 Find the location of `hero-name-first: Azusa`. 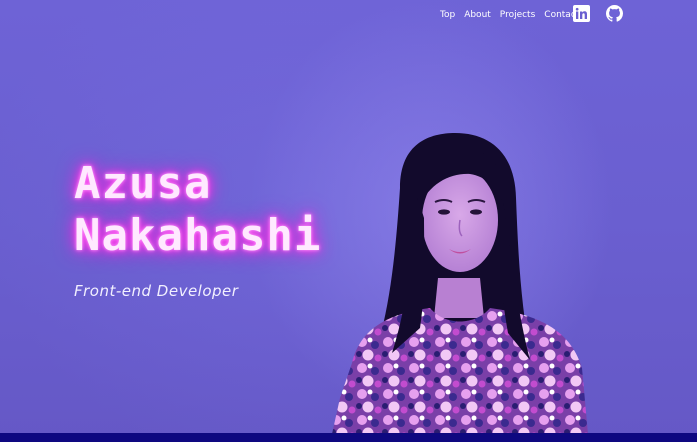

hero-name-first: Azusa is located at coordinates (143, 183).